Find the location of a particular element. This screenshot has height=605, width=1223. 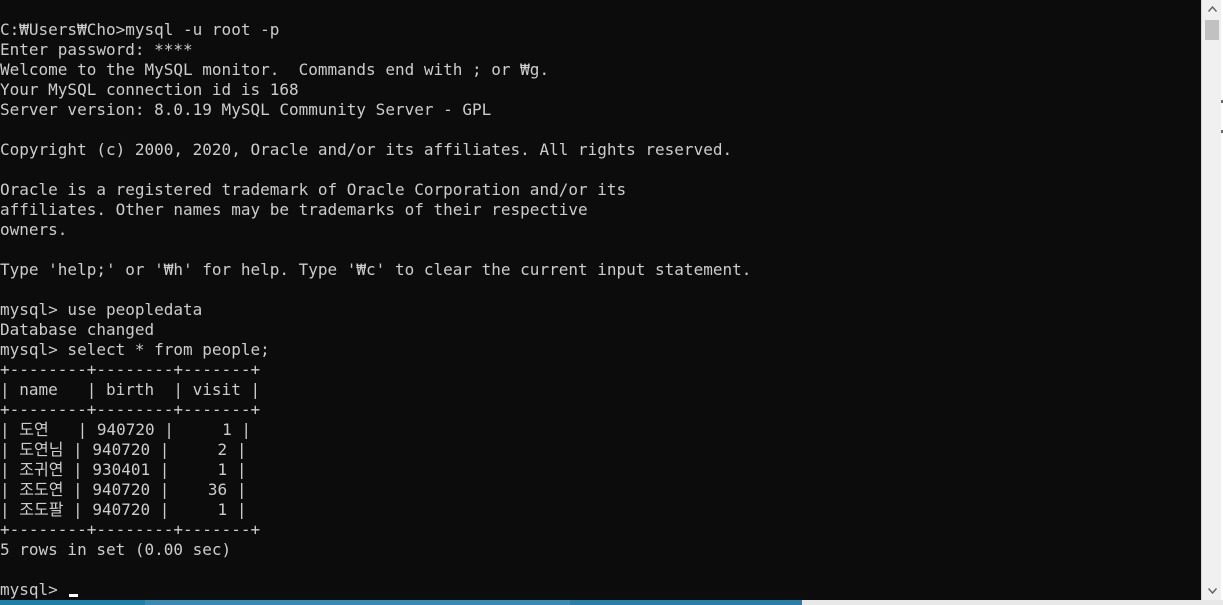

chevron-down-icon is located at coordinates (1212, 591).